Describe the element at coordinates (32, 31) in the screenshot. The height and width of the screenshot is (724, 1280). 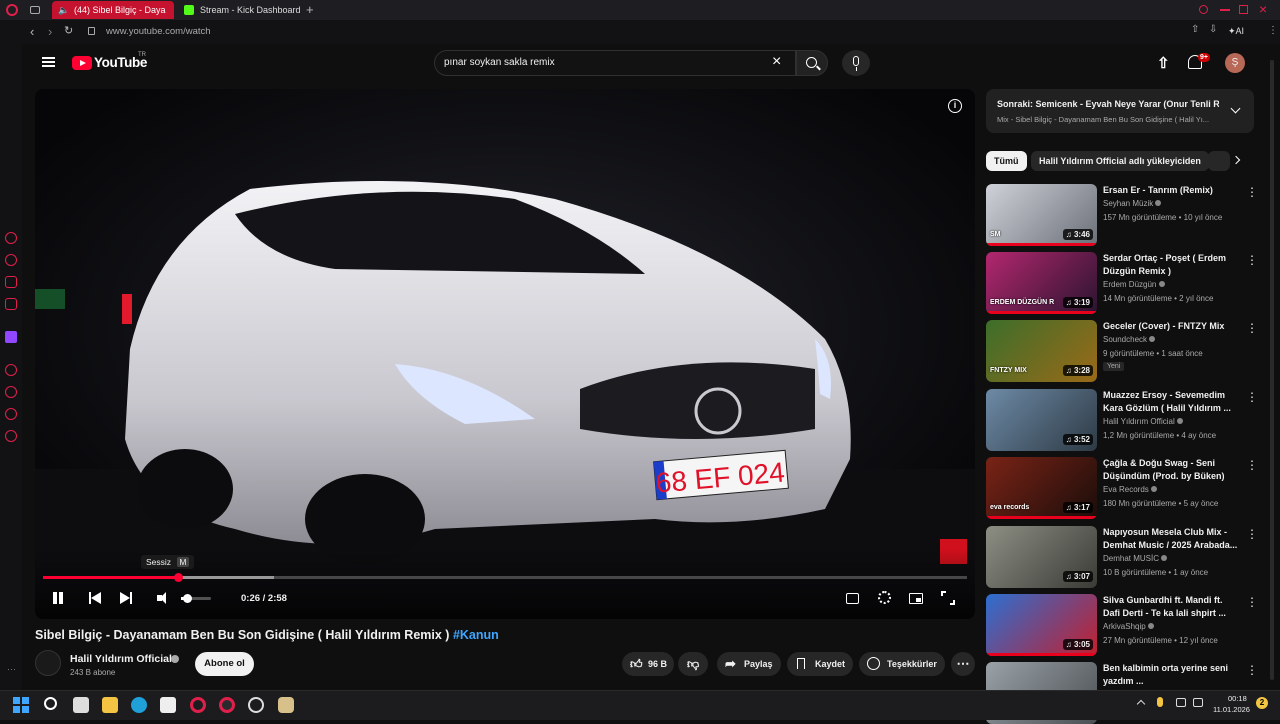
I see `back-icon: ‹` at that location.